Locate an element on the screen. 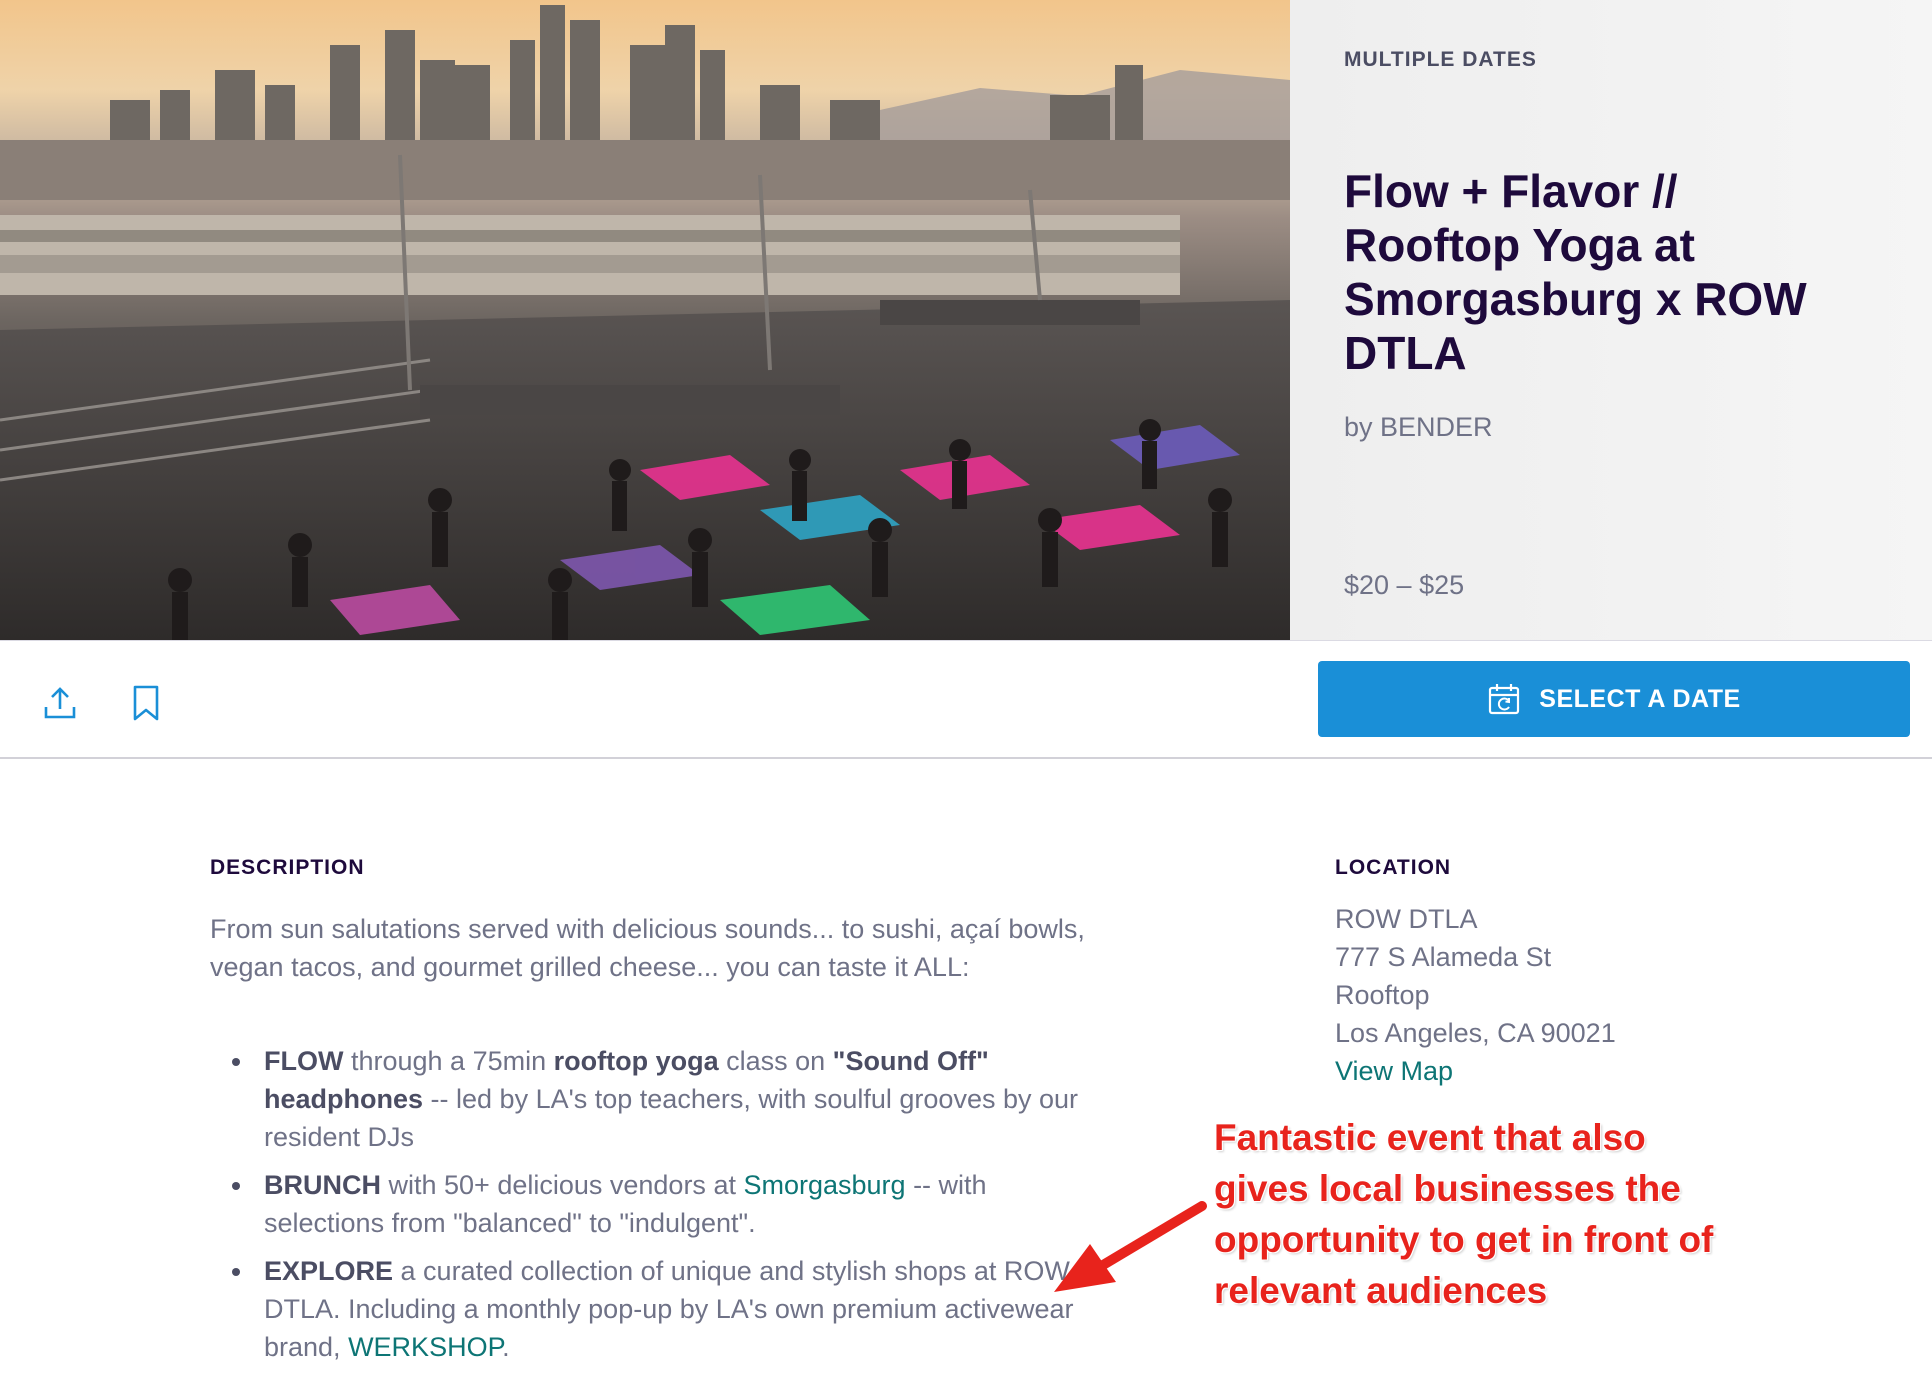 The image size is (1932, 1390). save-bookmark-button is located at coordinates (146, 703).